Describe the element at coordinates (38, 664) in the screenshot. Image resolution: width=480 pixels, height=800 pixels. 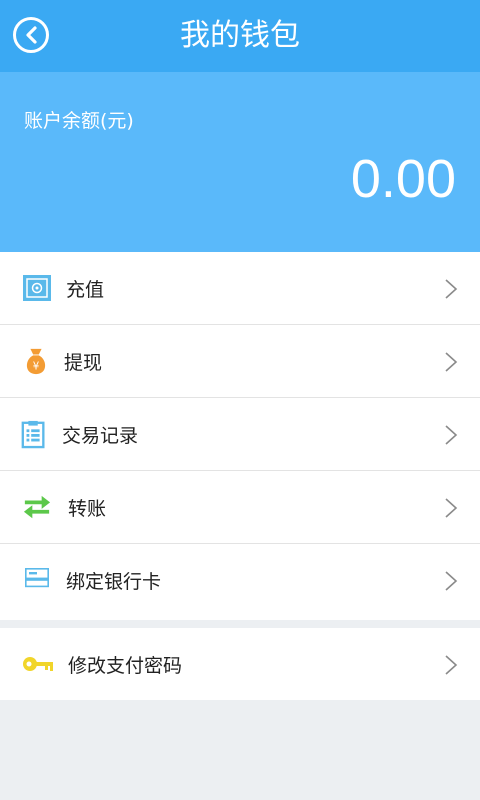
I see `key-icon` at that location.